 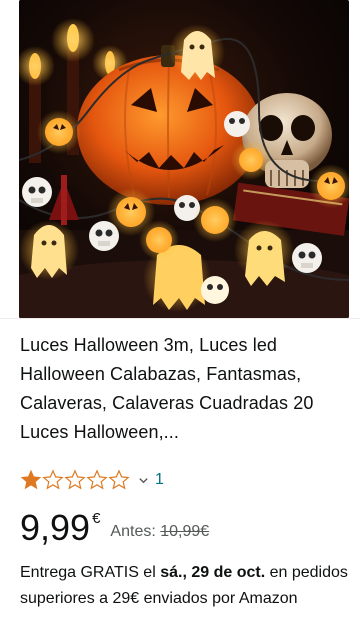 What do you see at coordinates (180, 318) in the screenshot?
I see `image-divider` at bounding box center [180, 318].